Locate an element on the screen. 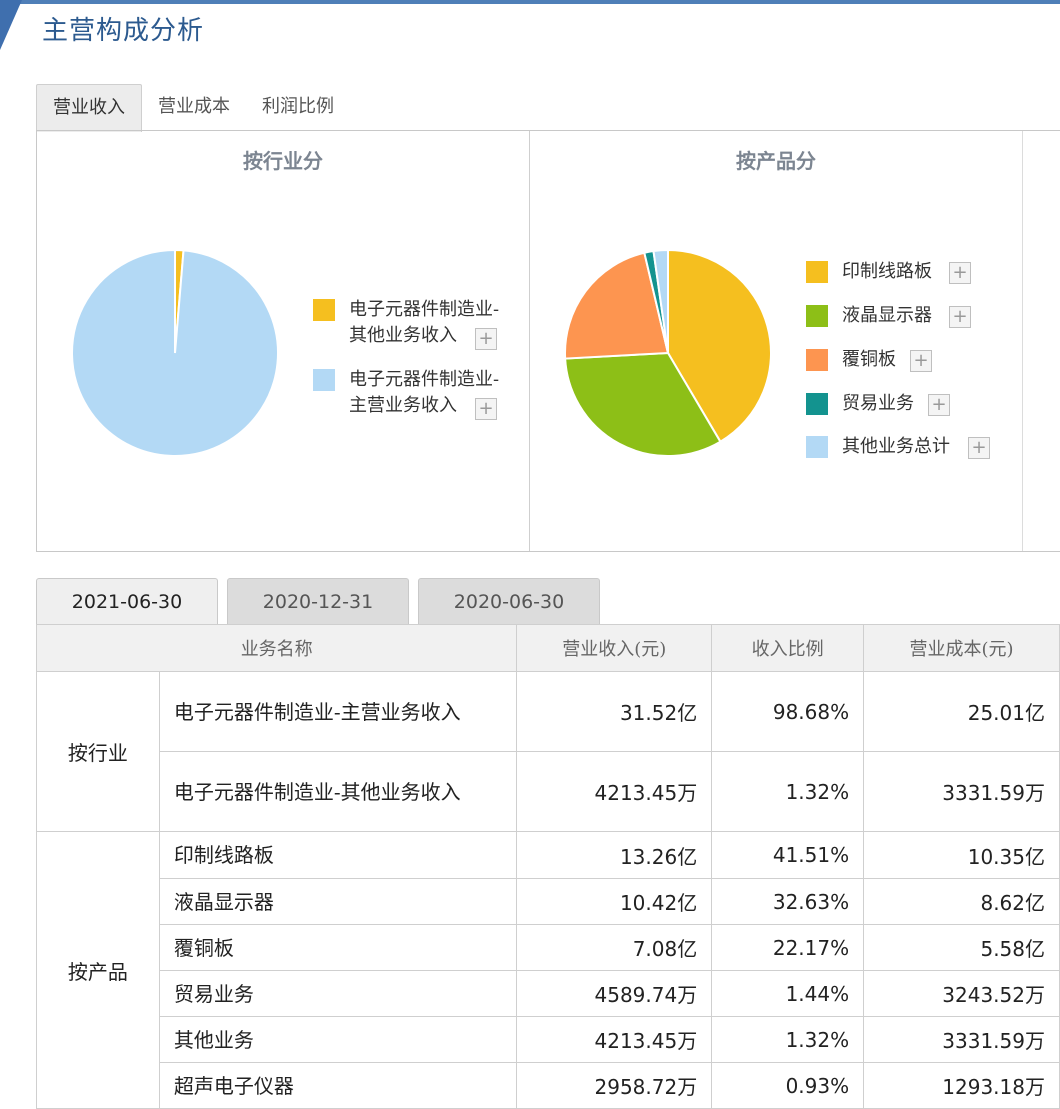 Image resolution: width=1060 pixels, height=1109 pixels. table-row: 液晶显示器 10.42亿 32.63% 8.62亿 is located at coordinates (548, 901).